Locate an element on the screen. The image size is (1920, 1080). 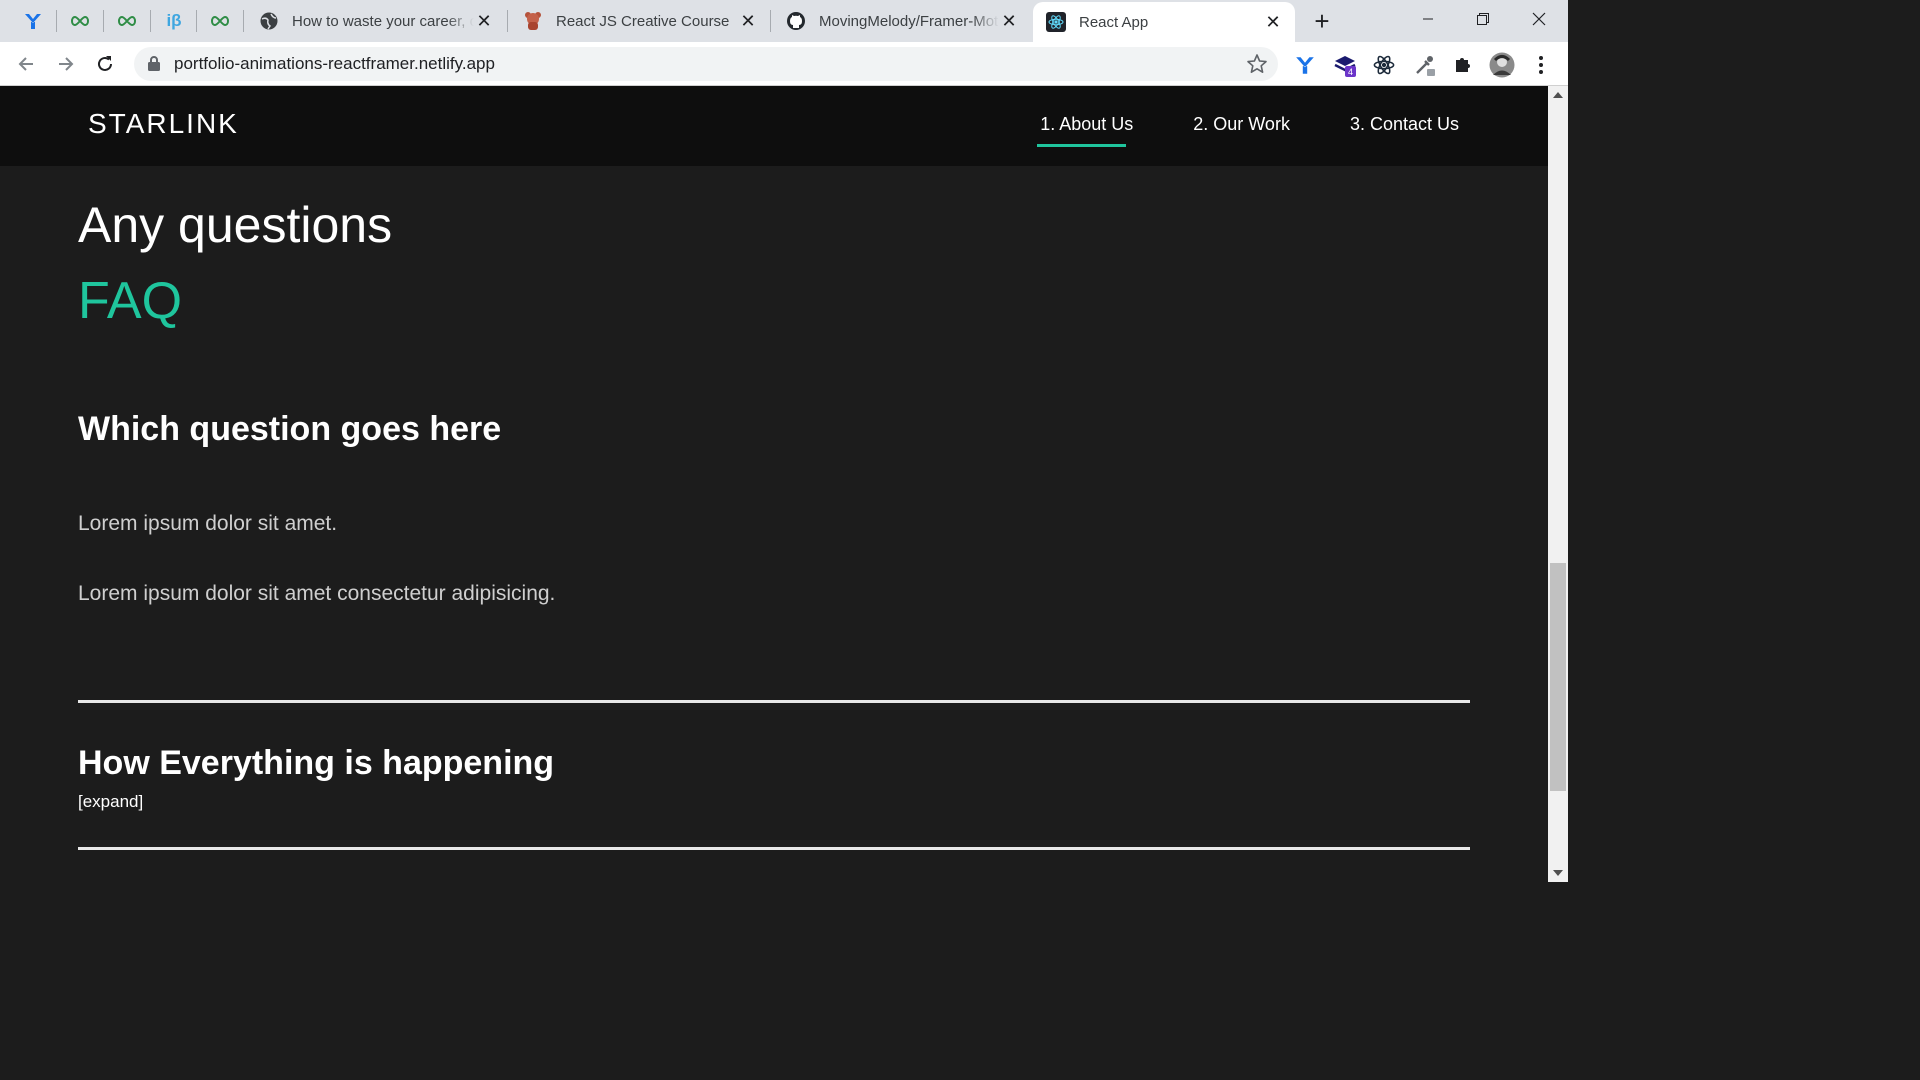
minimize-icon is located at coordinates (1428, 19).